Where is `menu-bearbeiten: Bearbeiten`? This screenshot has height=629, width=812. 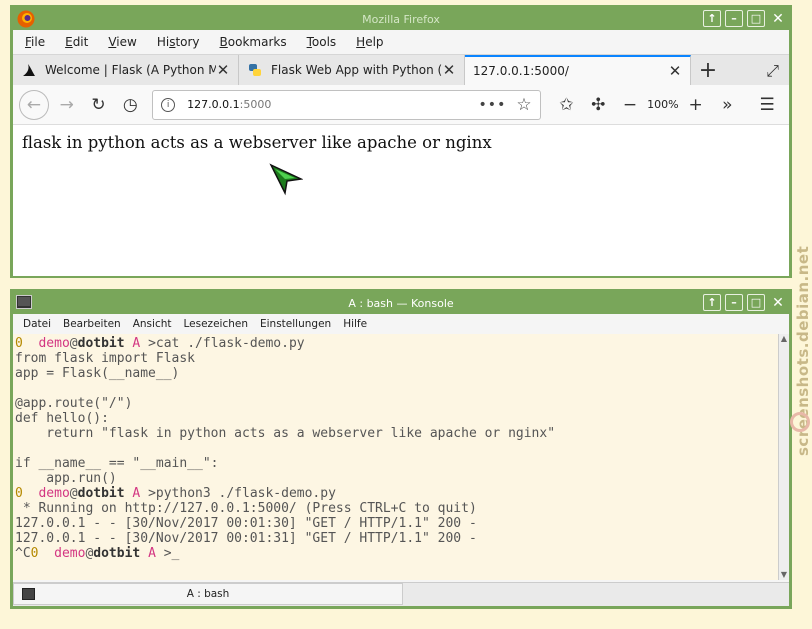
menu-bearbeiten: Bearbeiten is located at coordinates (92, 324).